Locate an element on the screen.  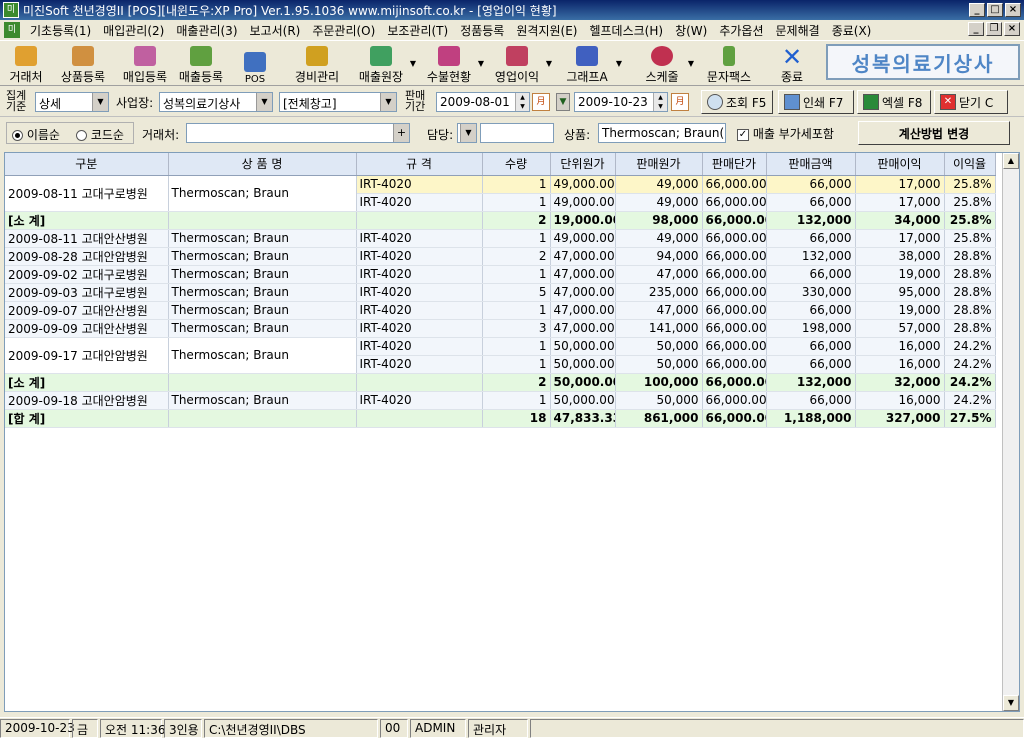
warehouse-select: [전체창고] ▼ is located at coordinates (338, 102).